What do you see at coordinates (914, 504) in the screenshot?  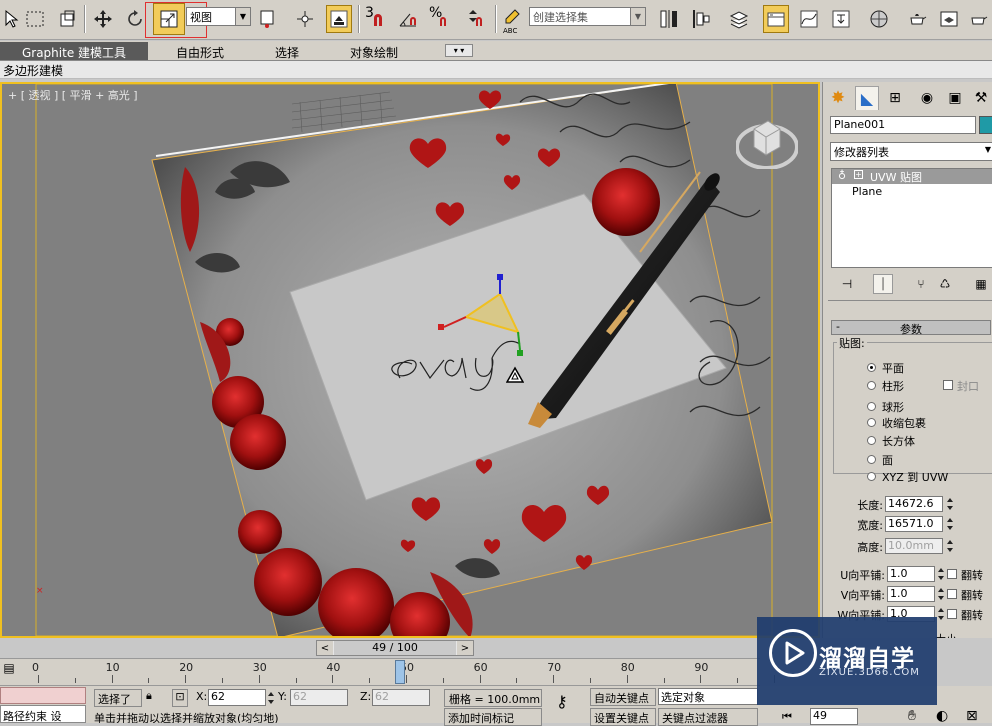 I see `length-input: 14672.6` at bounding box center [914, 504].